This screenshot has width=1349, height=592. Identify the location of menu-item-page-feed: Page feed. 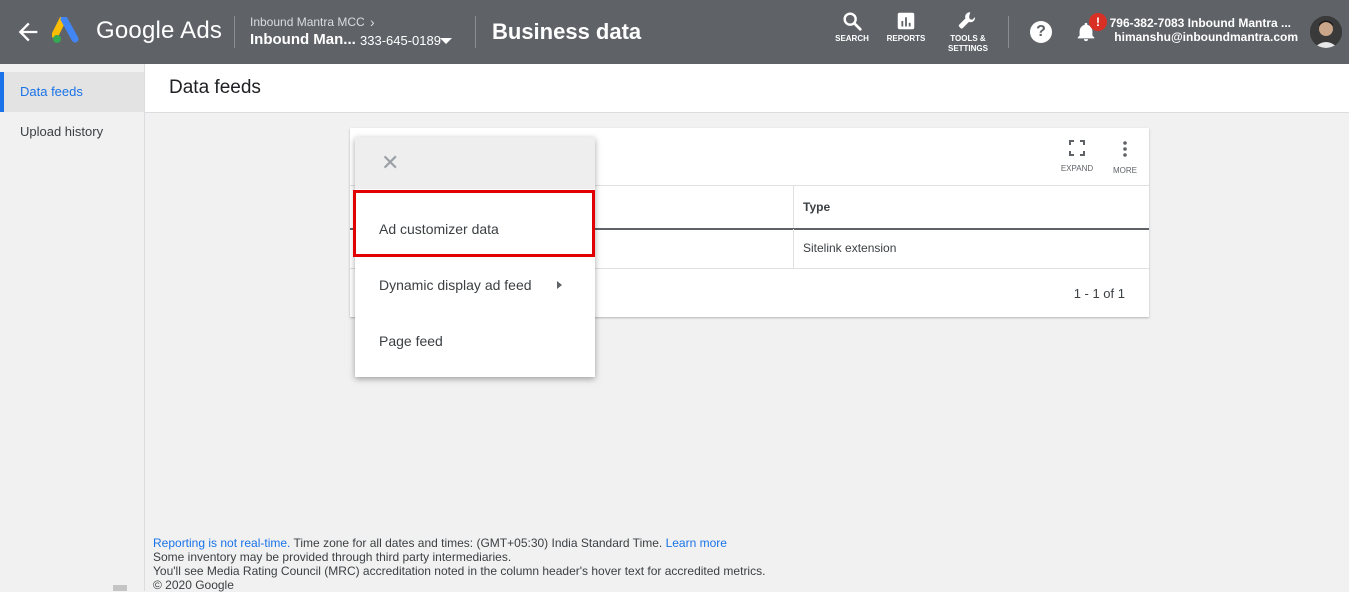
(475, 341).